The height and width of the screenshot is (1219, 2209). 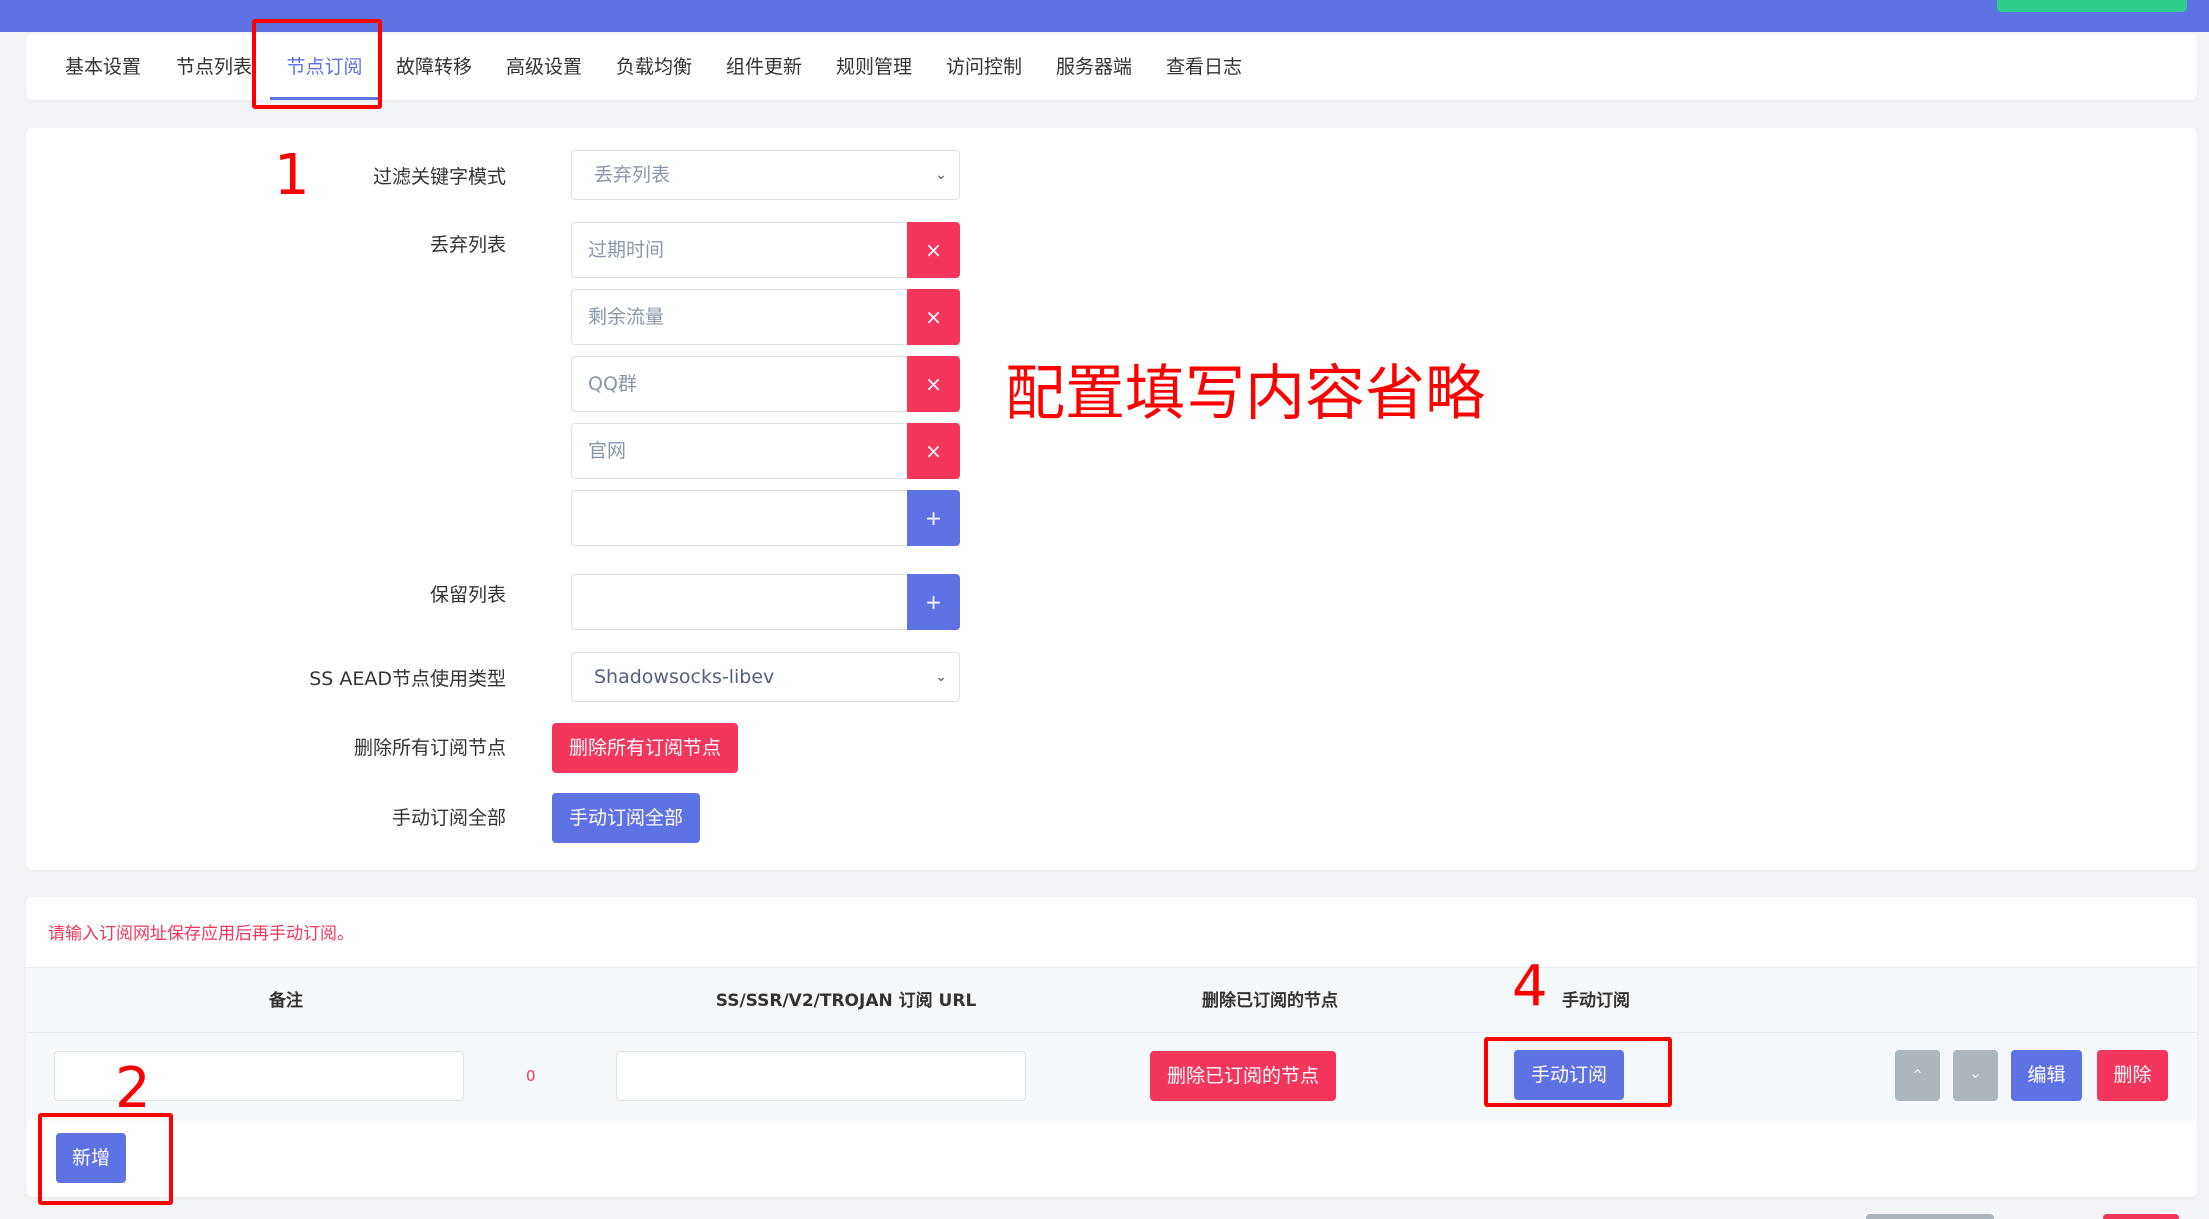 I want to click on tab-failover: 故障转移, so click(x=434, y=67).